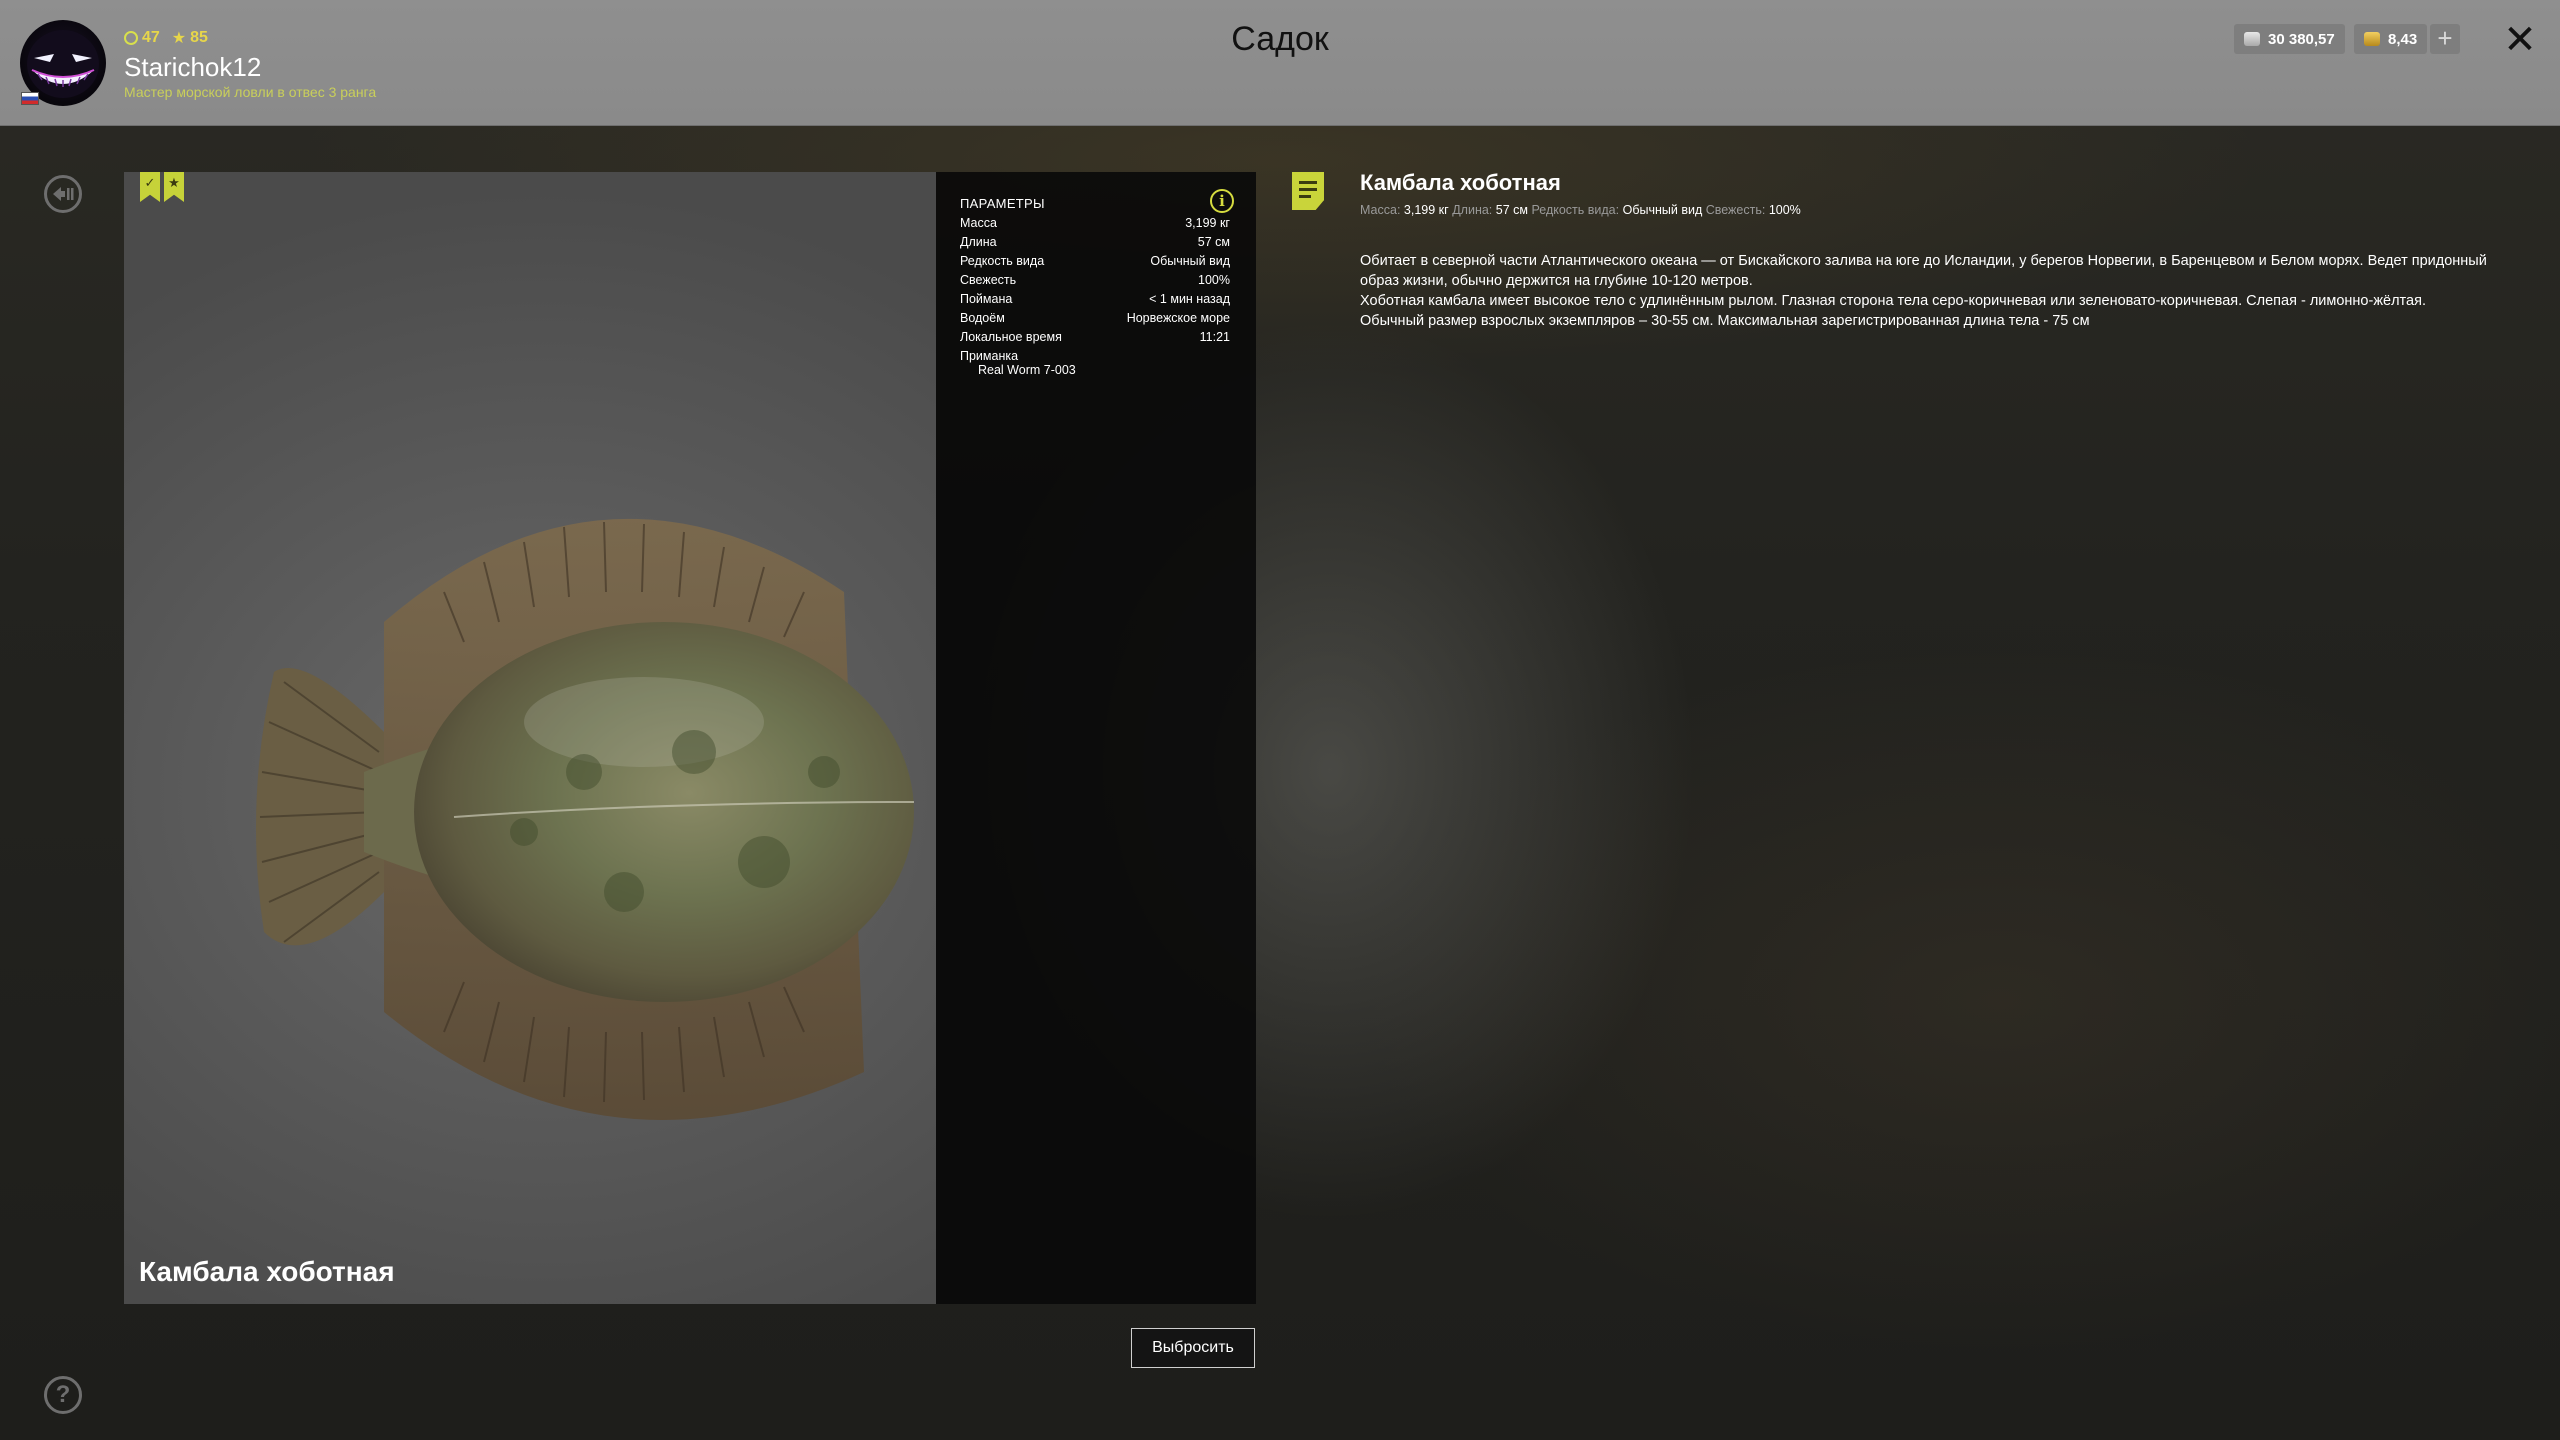 This screenshot has width=2560, height=1440. I want to click on param-value: Обычный вид, so click(1190, 261).